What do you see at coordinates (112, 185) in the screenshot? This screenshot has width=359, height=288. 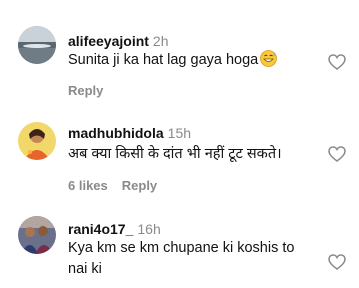 I see `comment-actions: 6 likes Reply` at bounding box center [112, 185].